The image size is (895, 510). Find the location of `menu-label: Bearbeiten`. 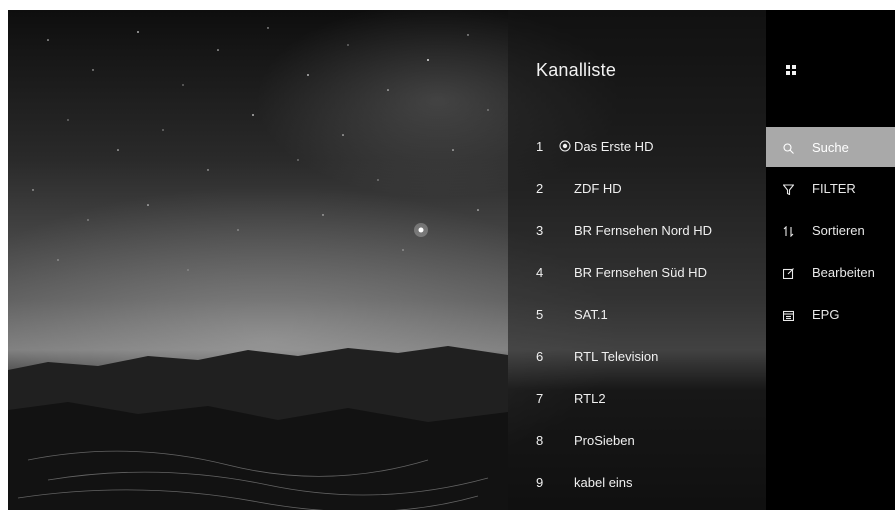

menu-label: Bearbeiten is located at coordinates (843, 272).